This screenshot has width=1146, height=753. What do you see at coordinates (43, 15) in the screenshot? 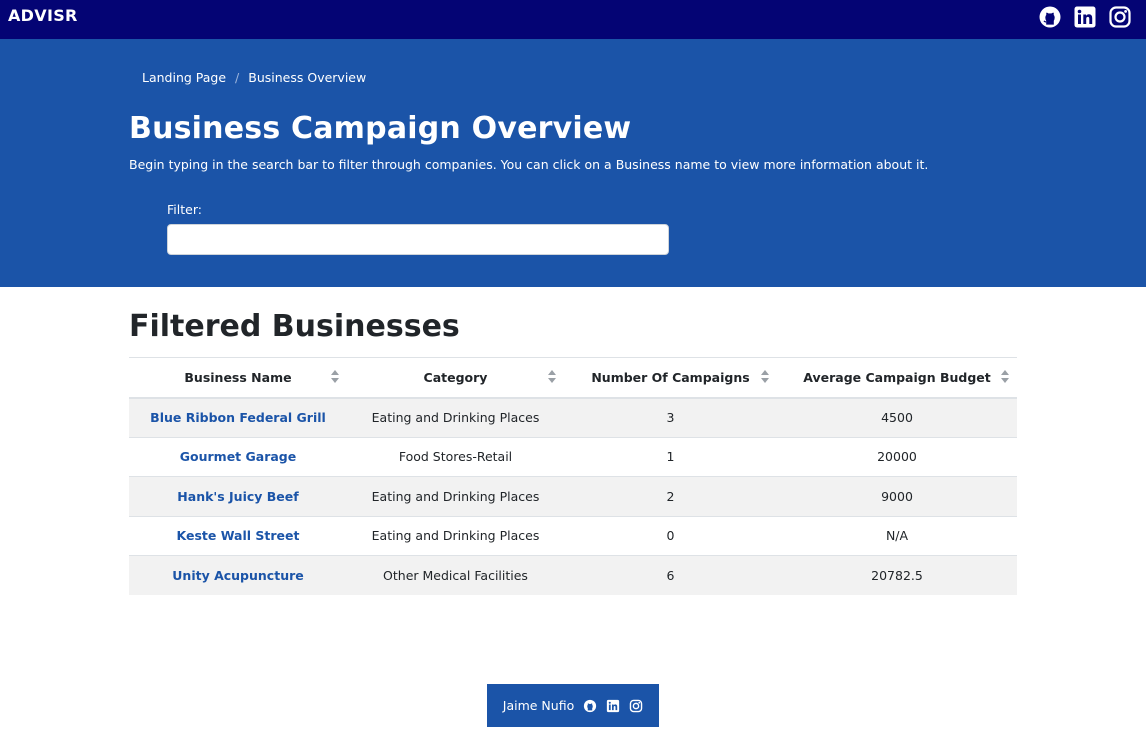
I see `brand-logo: ADVISR` at bounding box center [43, 15].